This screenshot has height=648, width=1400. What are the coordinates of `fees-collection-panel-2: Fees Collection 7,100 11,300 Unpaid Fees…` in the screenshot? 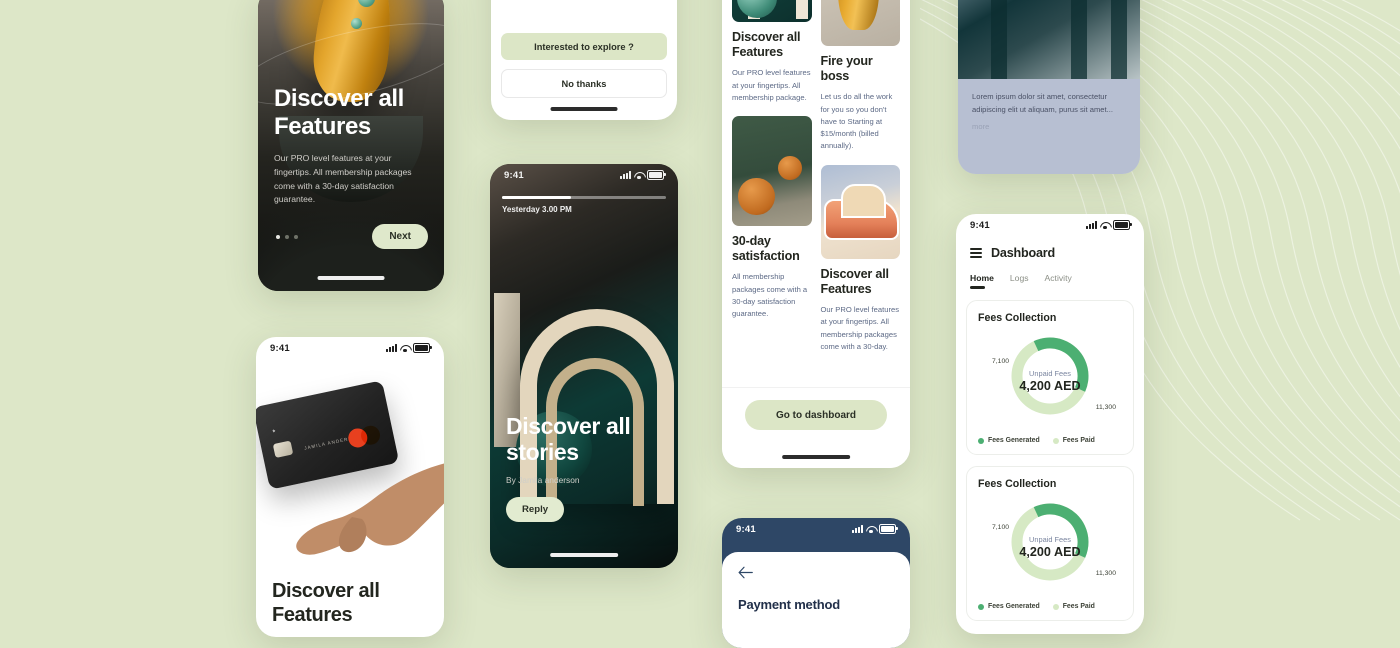 It's located at (1050, 543).